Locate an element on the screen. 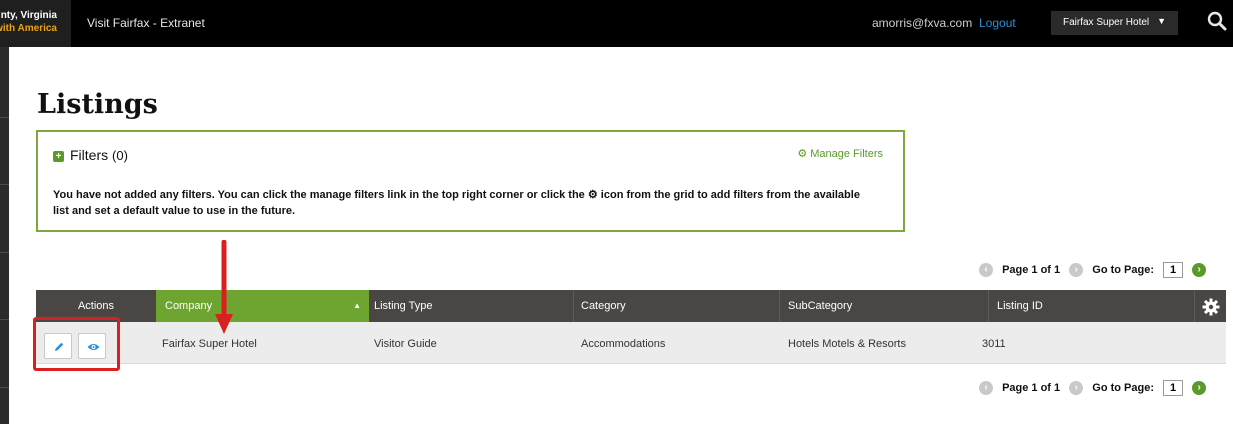  hotel-select-value: Fairfax Super Hotel is located at coordinates (1106, 22).